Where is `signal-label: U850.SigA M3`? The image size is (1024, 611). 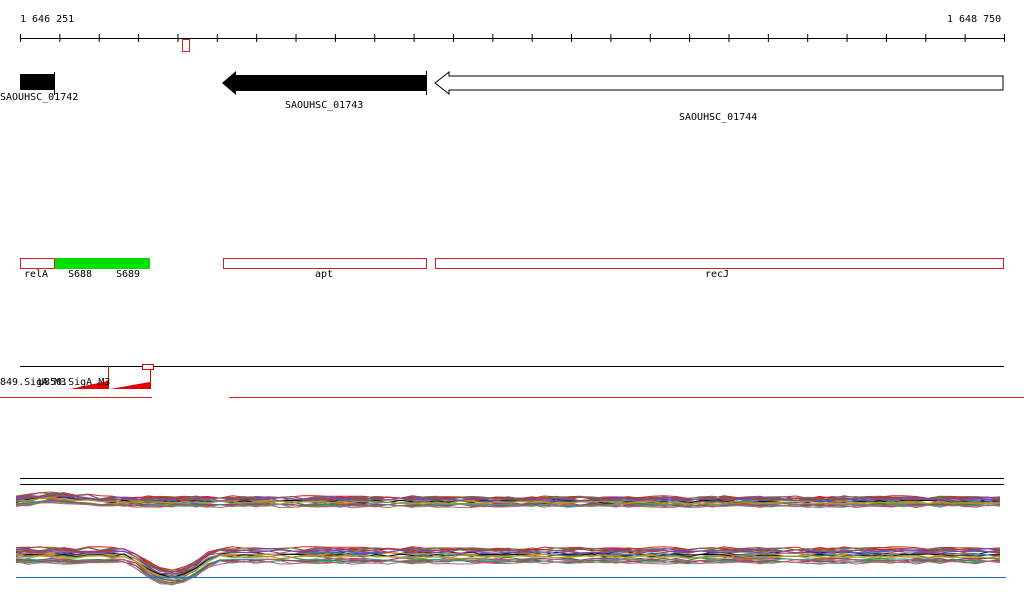
signal-label: U850.SigA M3 is located at coordinates (74, 382).